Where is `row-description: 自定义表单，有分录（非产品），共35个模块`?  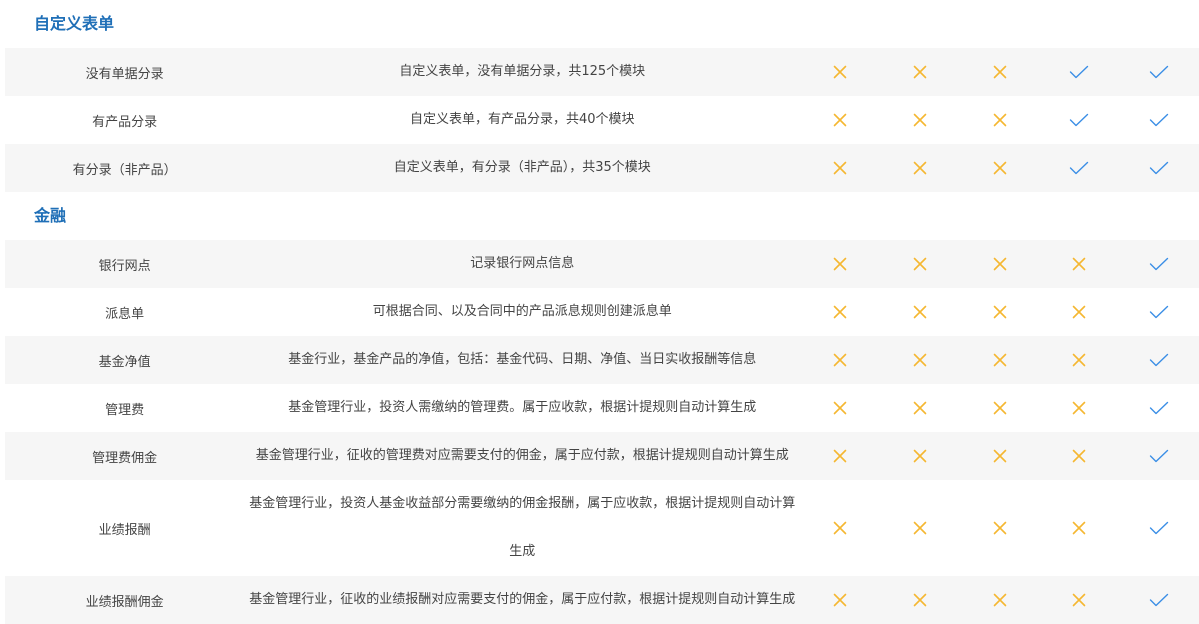
row-description: 自定义表单，有分录（非产品），共35个模块 is located at coordinates (522, 167).